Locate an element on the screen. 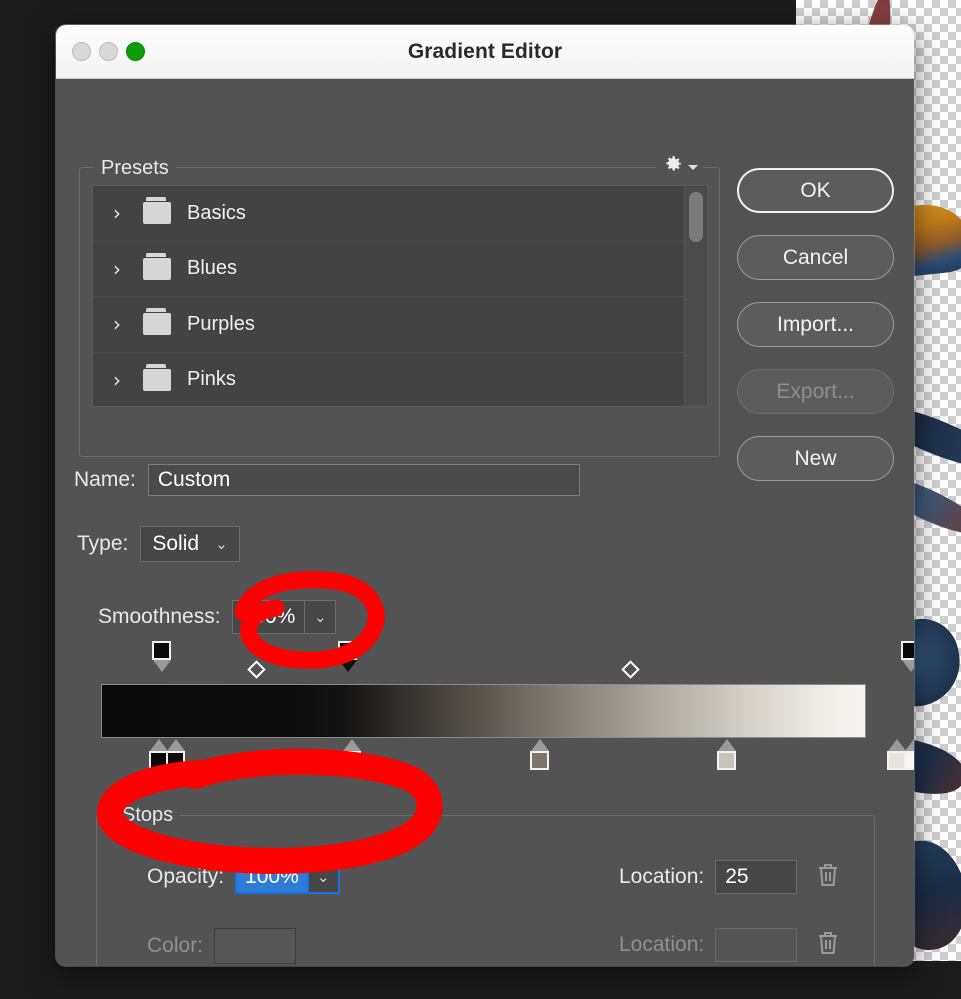  title-bar: Gradient Editor is located at coordinates (485, 52).